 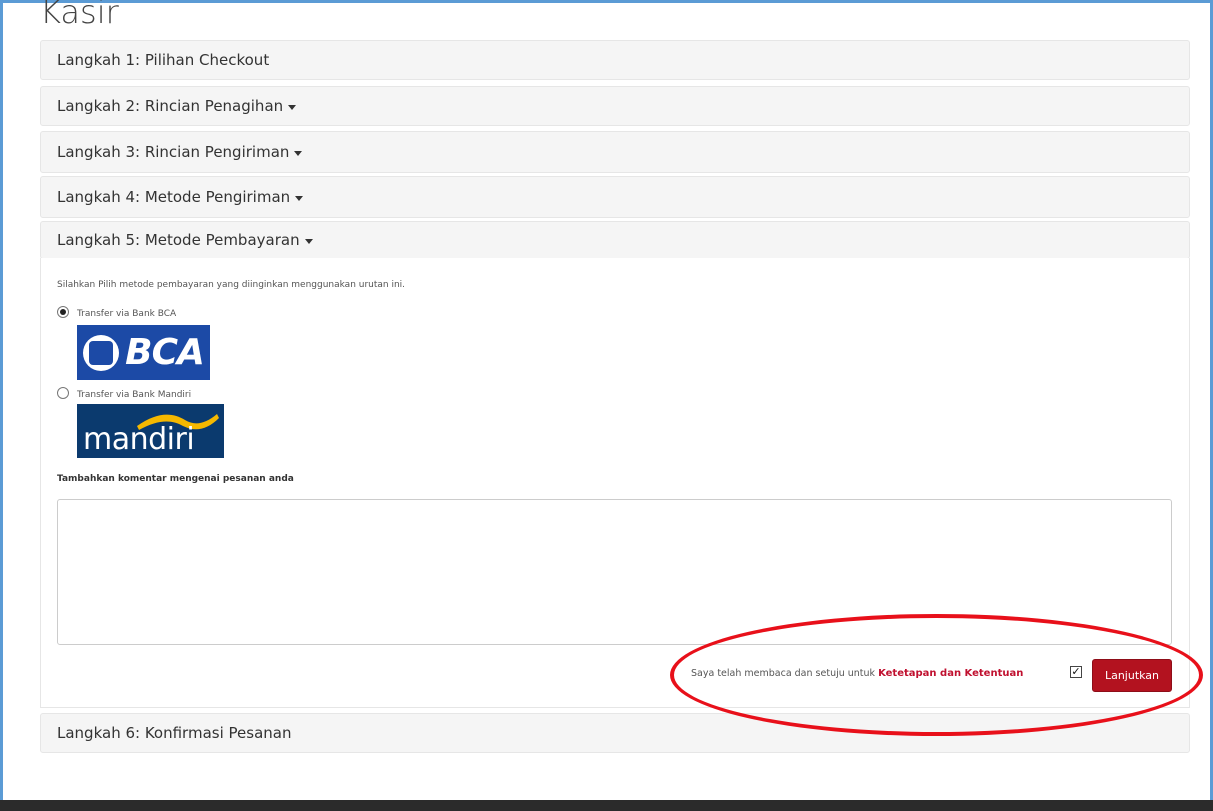 What do you see at coordinates (163, 60) in the screenshot?
I see `step-1-label: Langkah 1: Pilihan Checkout` at bounding box center [163, 60].